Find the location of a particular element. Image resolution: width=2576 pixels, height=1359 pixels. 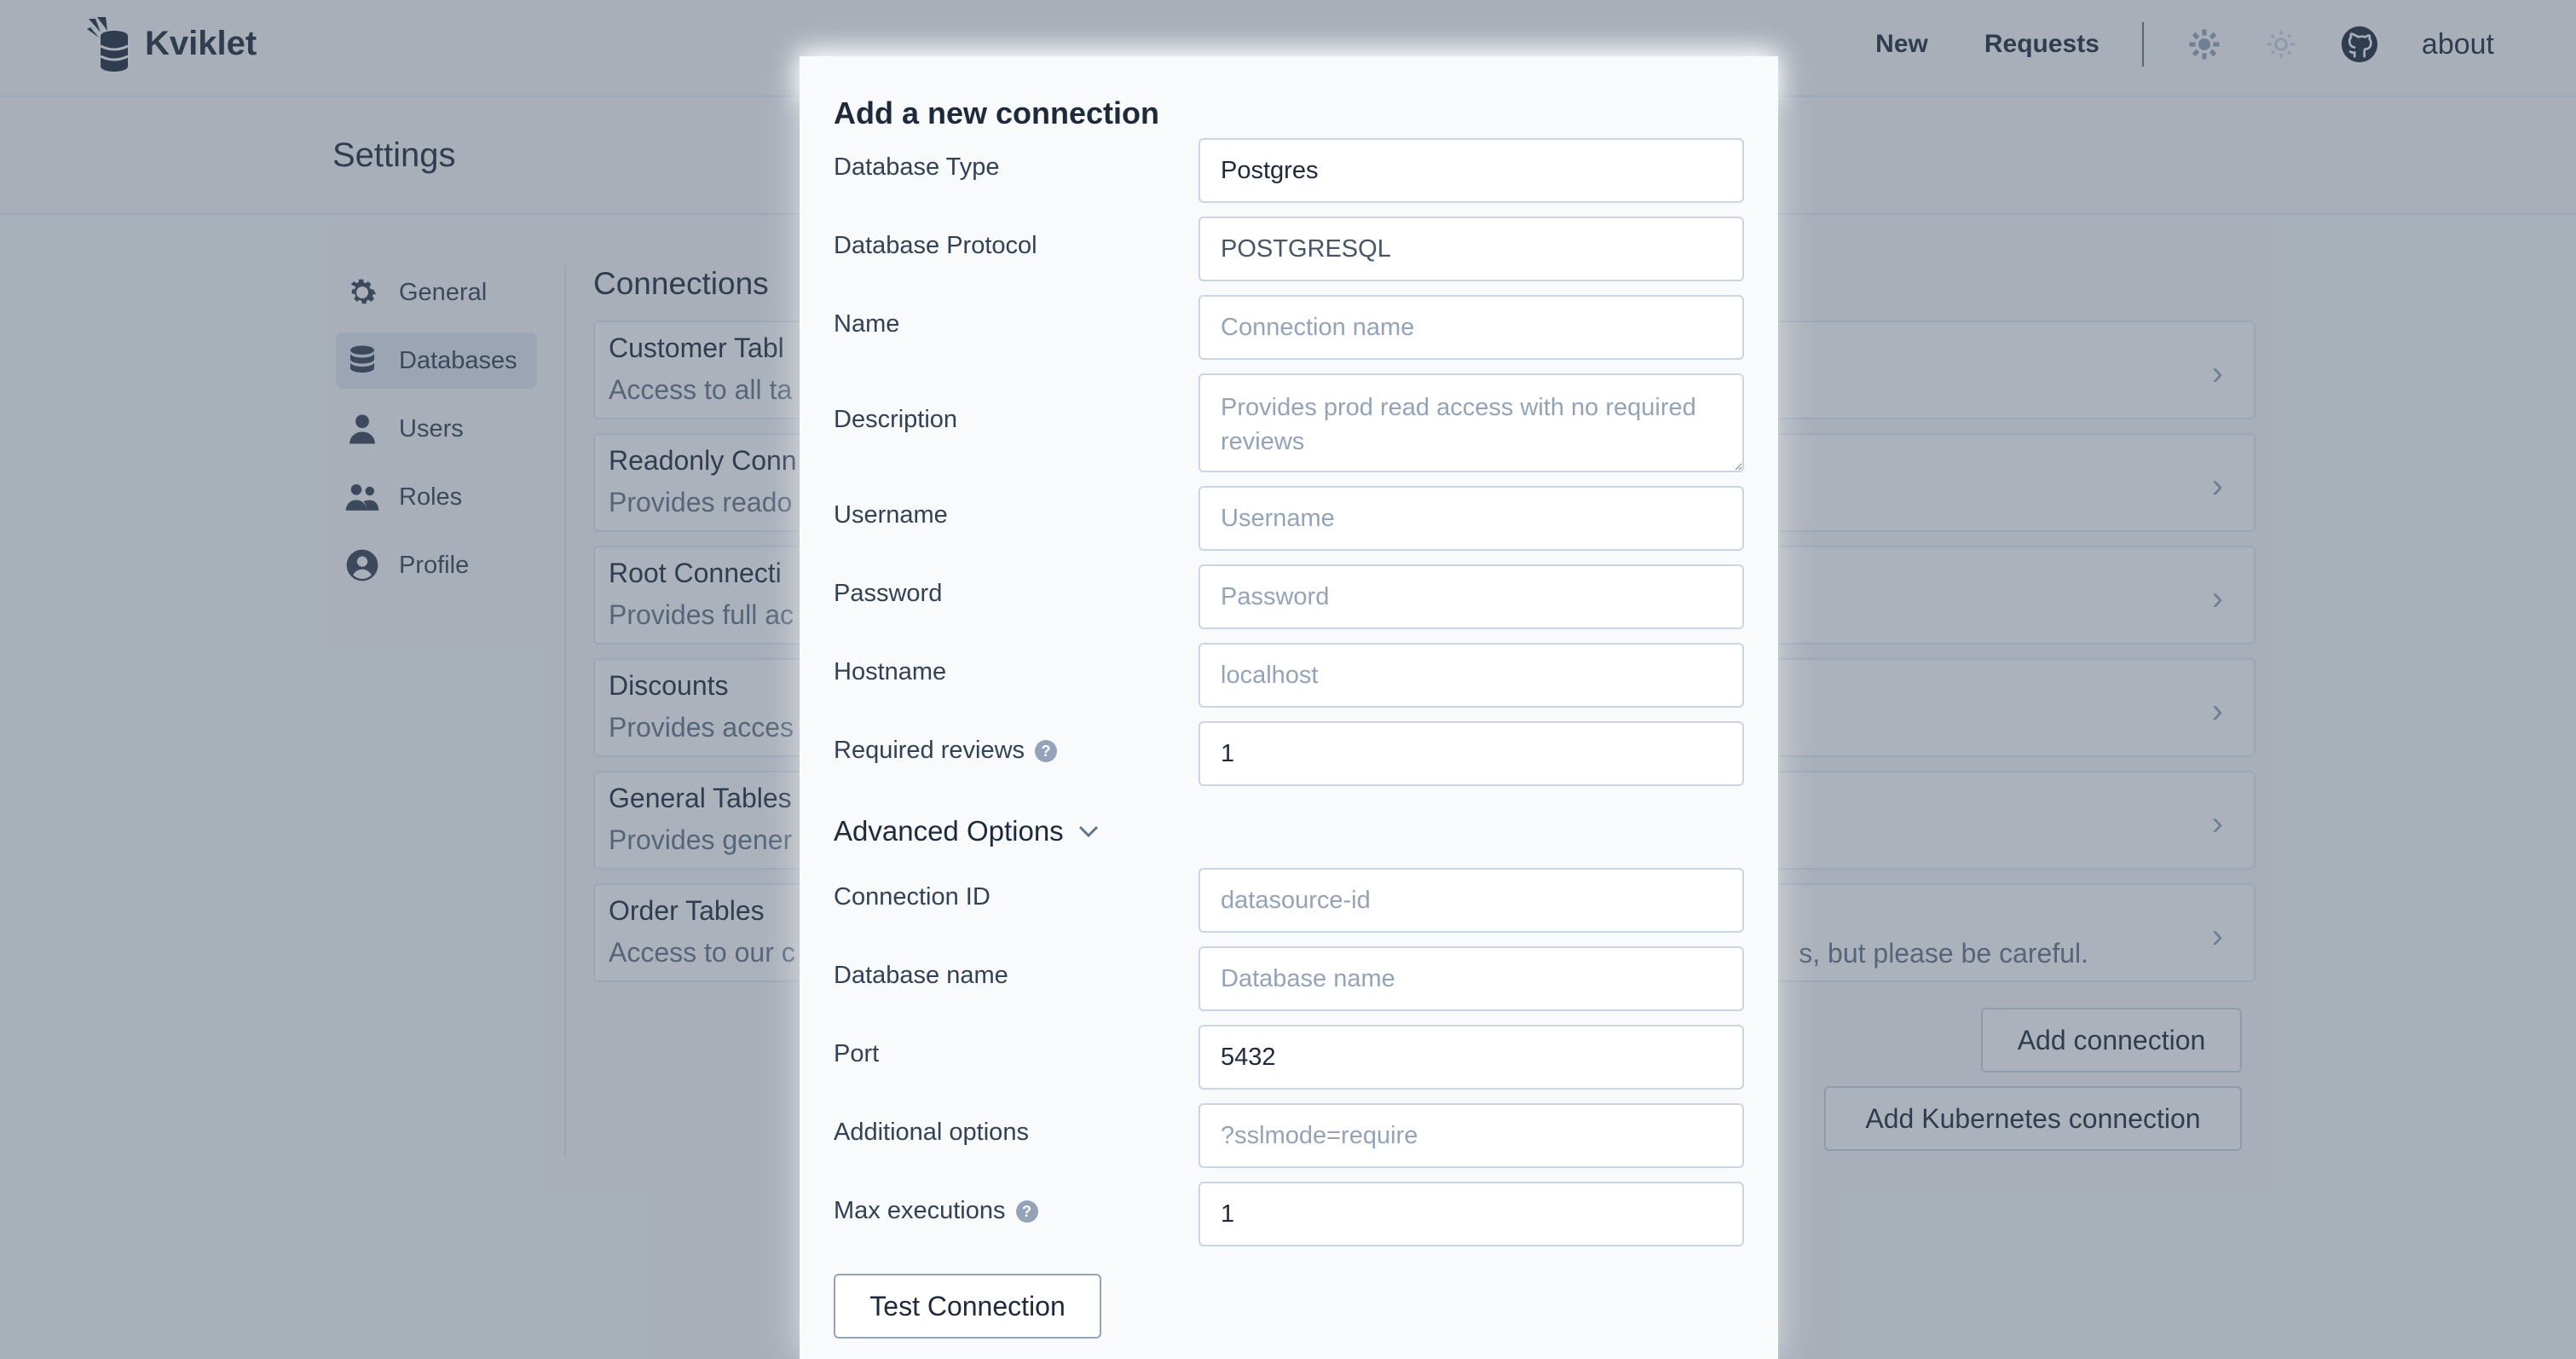

database-type-select is located at coordinates (1471, 170).